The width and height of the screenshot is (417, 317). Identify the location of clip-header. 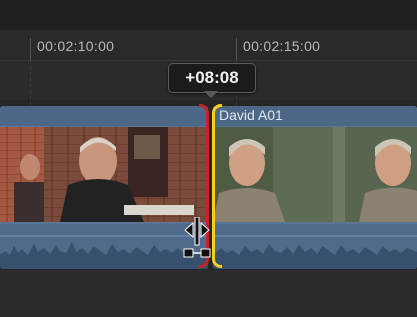
(104, 116).